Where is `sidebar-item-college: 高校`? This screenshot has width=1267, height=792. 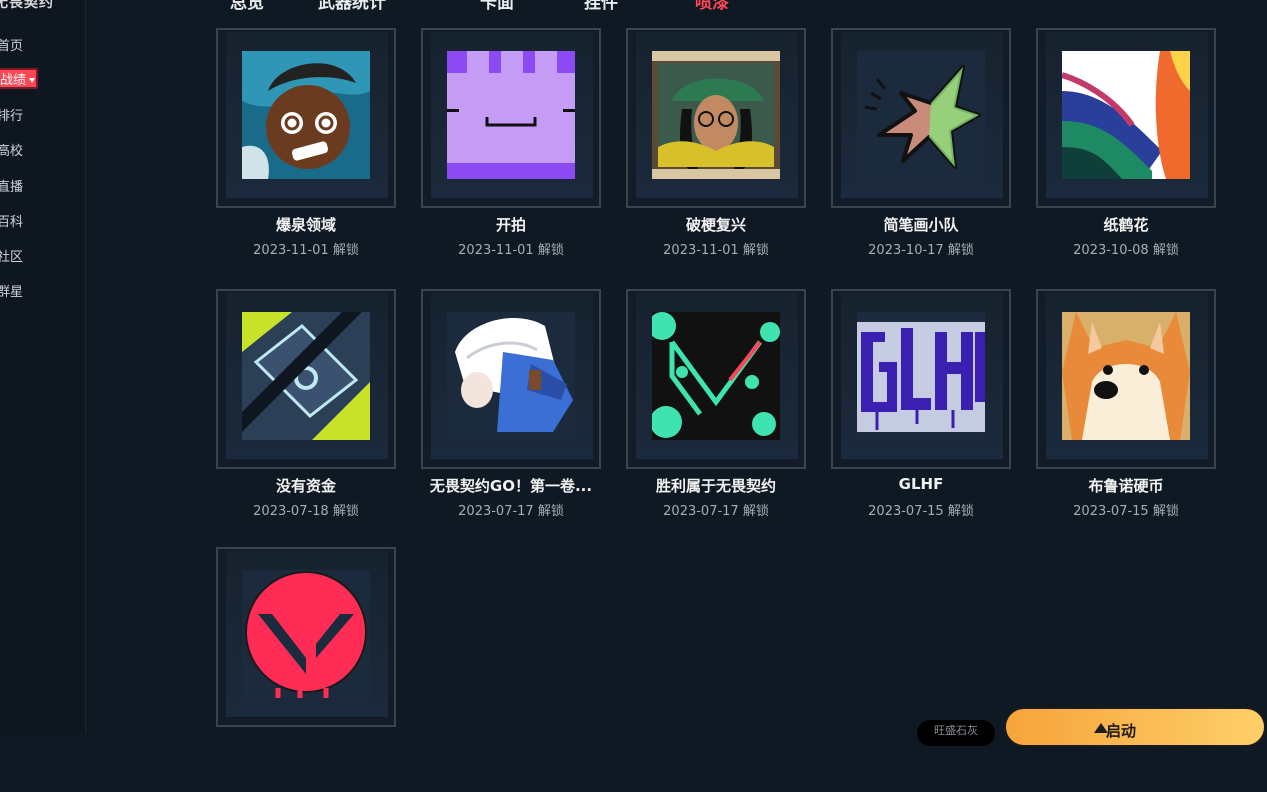 sidebar-item-college: 高校 is located at coordinates (11, 149).